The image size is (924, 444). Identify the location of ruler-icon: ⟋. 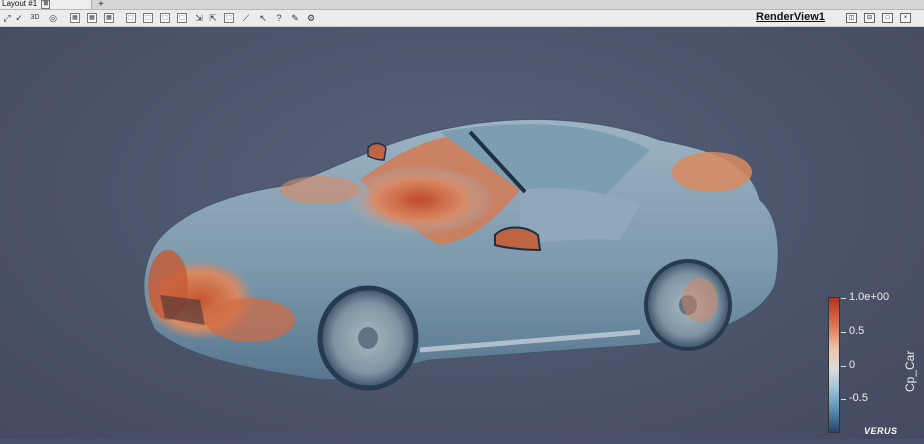
(246, 18).